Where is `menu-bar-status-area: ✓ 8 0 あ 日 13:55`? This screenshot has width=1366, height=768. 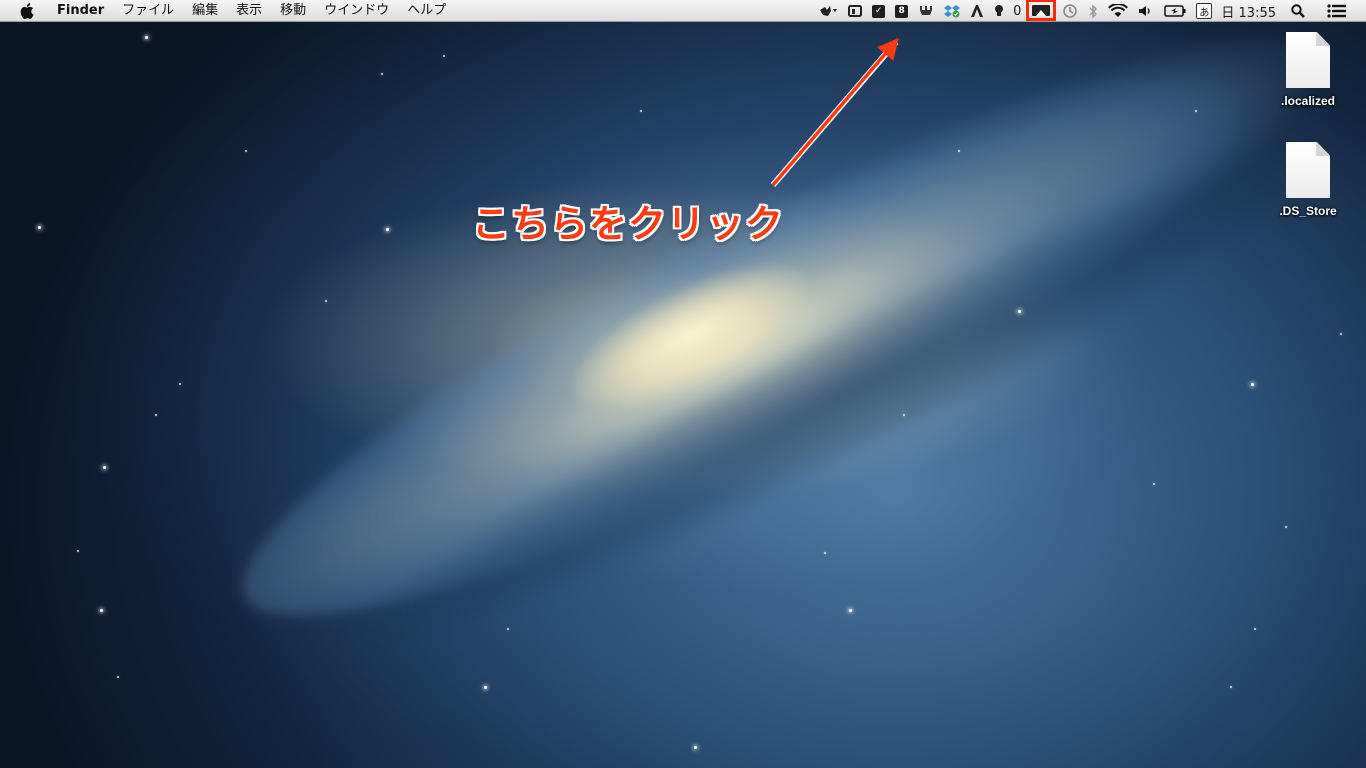 menu-bar-status-area: ✓ 8 0 あ 日 13:55 is located at coordinates (1089, 11).